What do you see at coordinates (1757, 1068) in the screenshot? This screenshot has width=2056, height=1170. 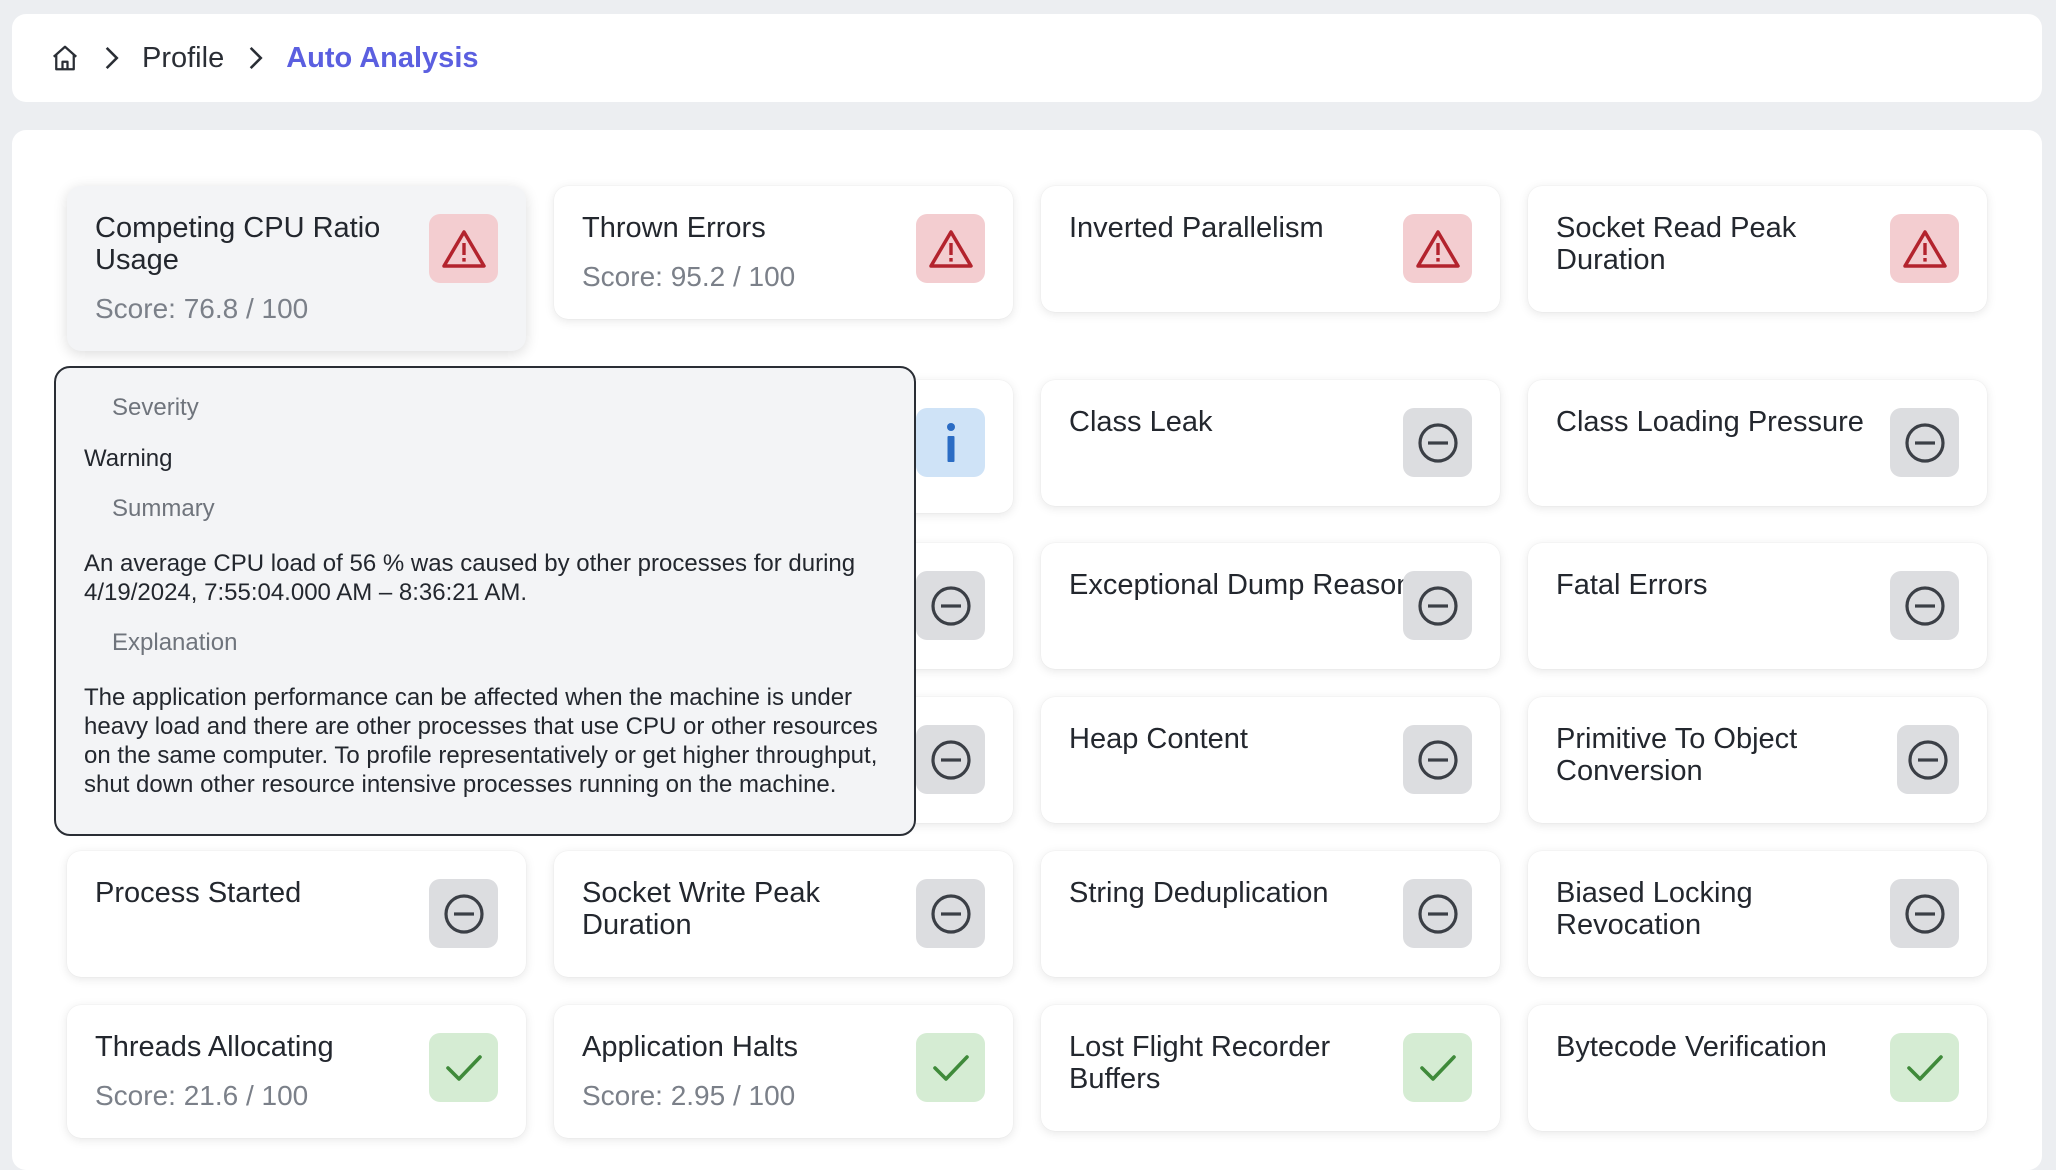 I see `result-card: Bytecode Verification` at bounding box center [1757, 1068].